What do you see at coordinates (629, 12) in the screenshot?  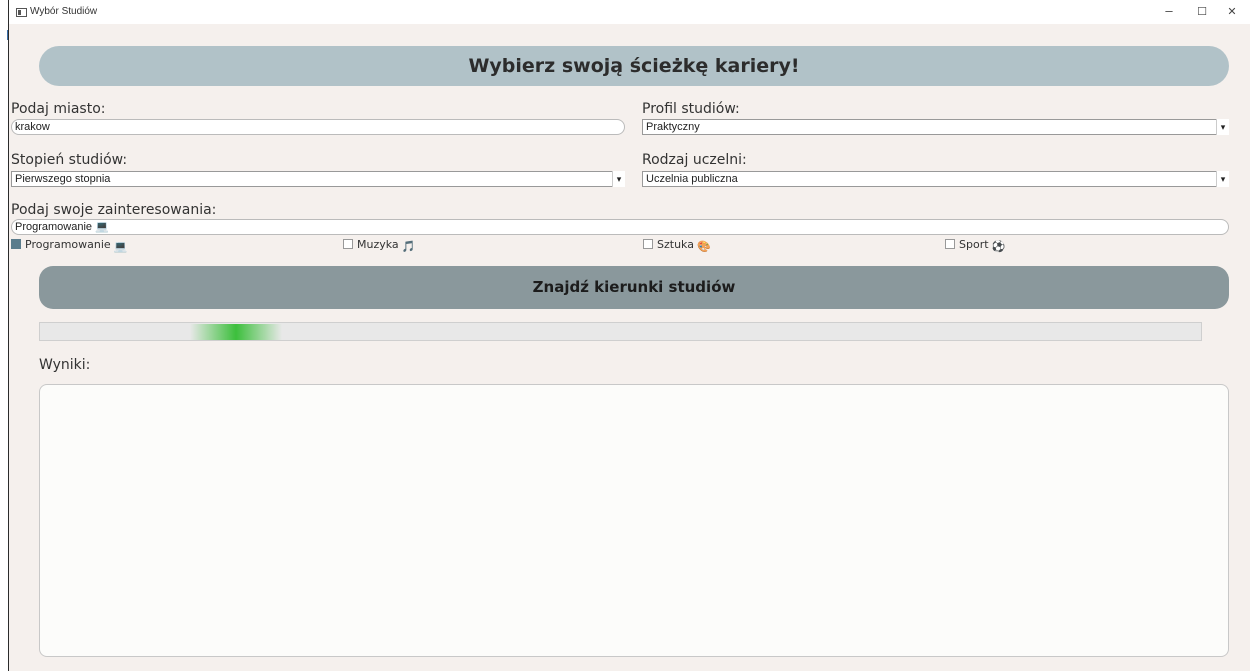 I see `title-bar: Wybór Studiów – ☐ ✕` at bounding box center [629, 12].